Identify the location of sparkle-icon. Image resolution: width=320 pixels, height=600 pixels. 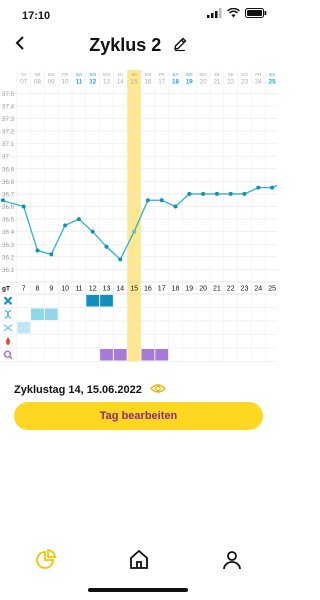
(8, 300).